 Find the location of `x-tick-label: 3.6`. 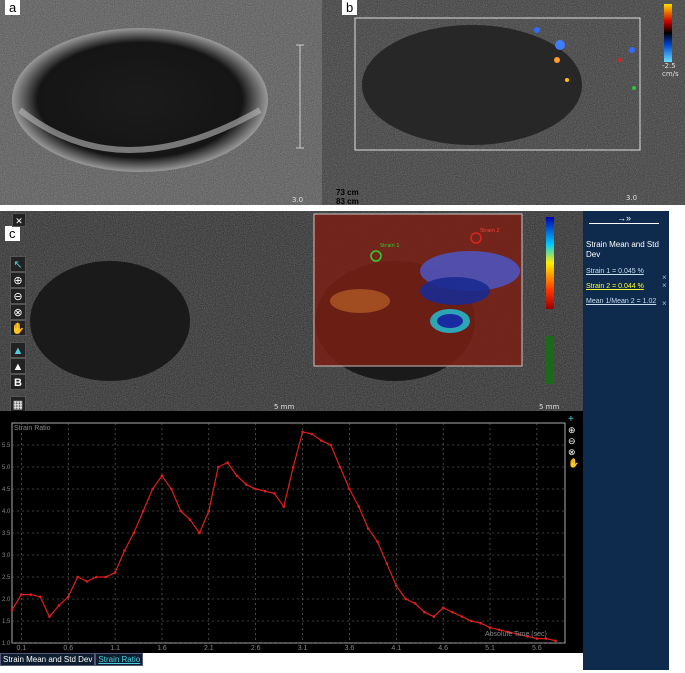

x-tick-label: 3.6 is located at coordinates (350, 648).